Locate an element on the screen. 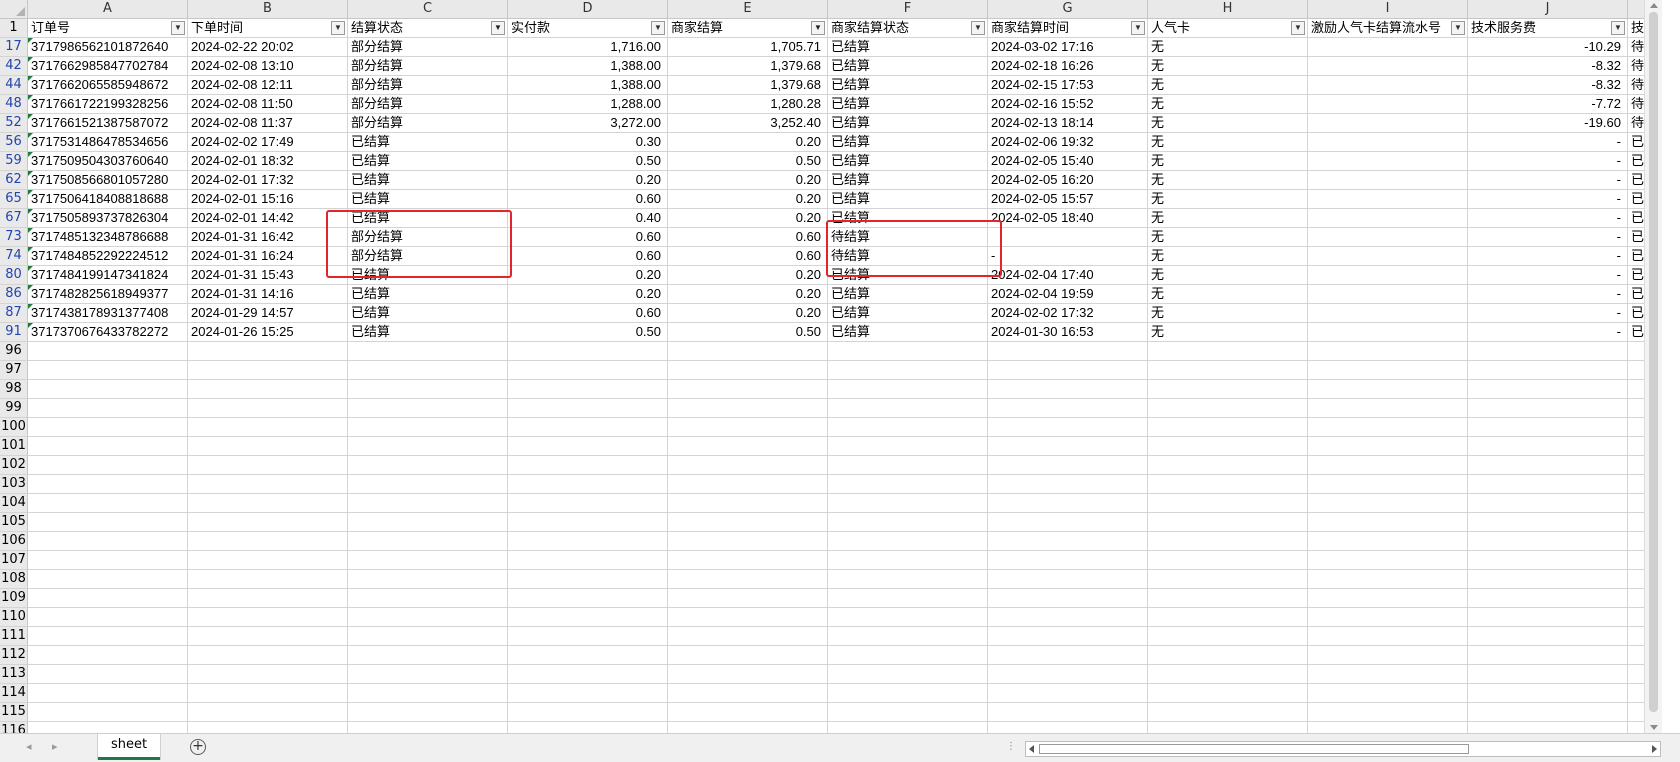 Image resolution: width=1680 pixels, height=762 pixels. header-cell: 订单号 ▼ is located at coordinates (108, 28).